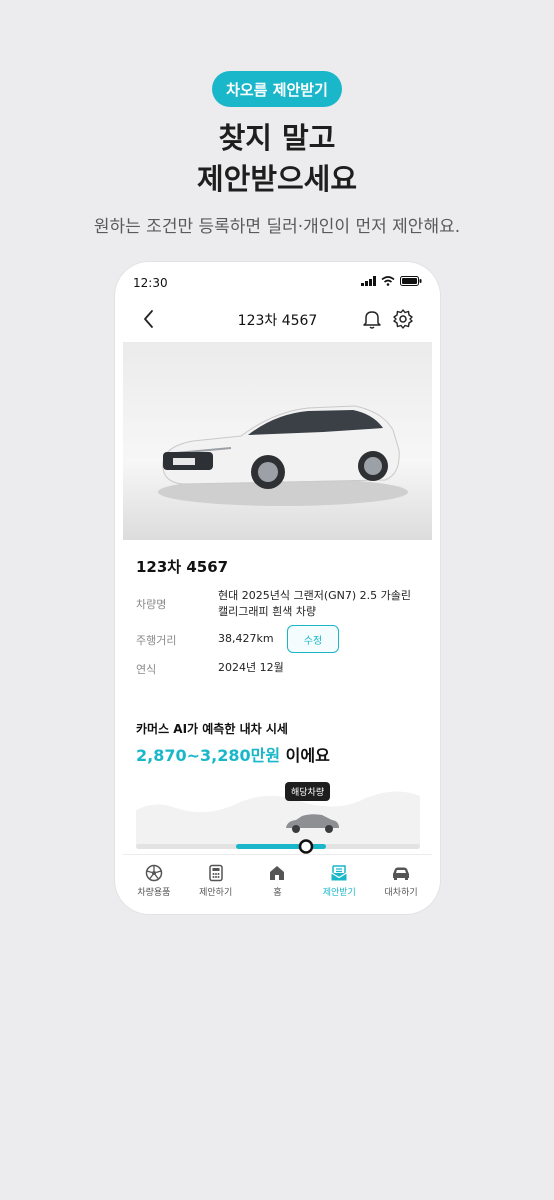 Image resolution: width=554 pixels, height=1200 pixels. I want to click on page-title: 123차 4567, so click(277, 321).